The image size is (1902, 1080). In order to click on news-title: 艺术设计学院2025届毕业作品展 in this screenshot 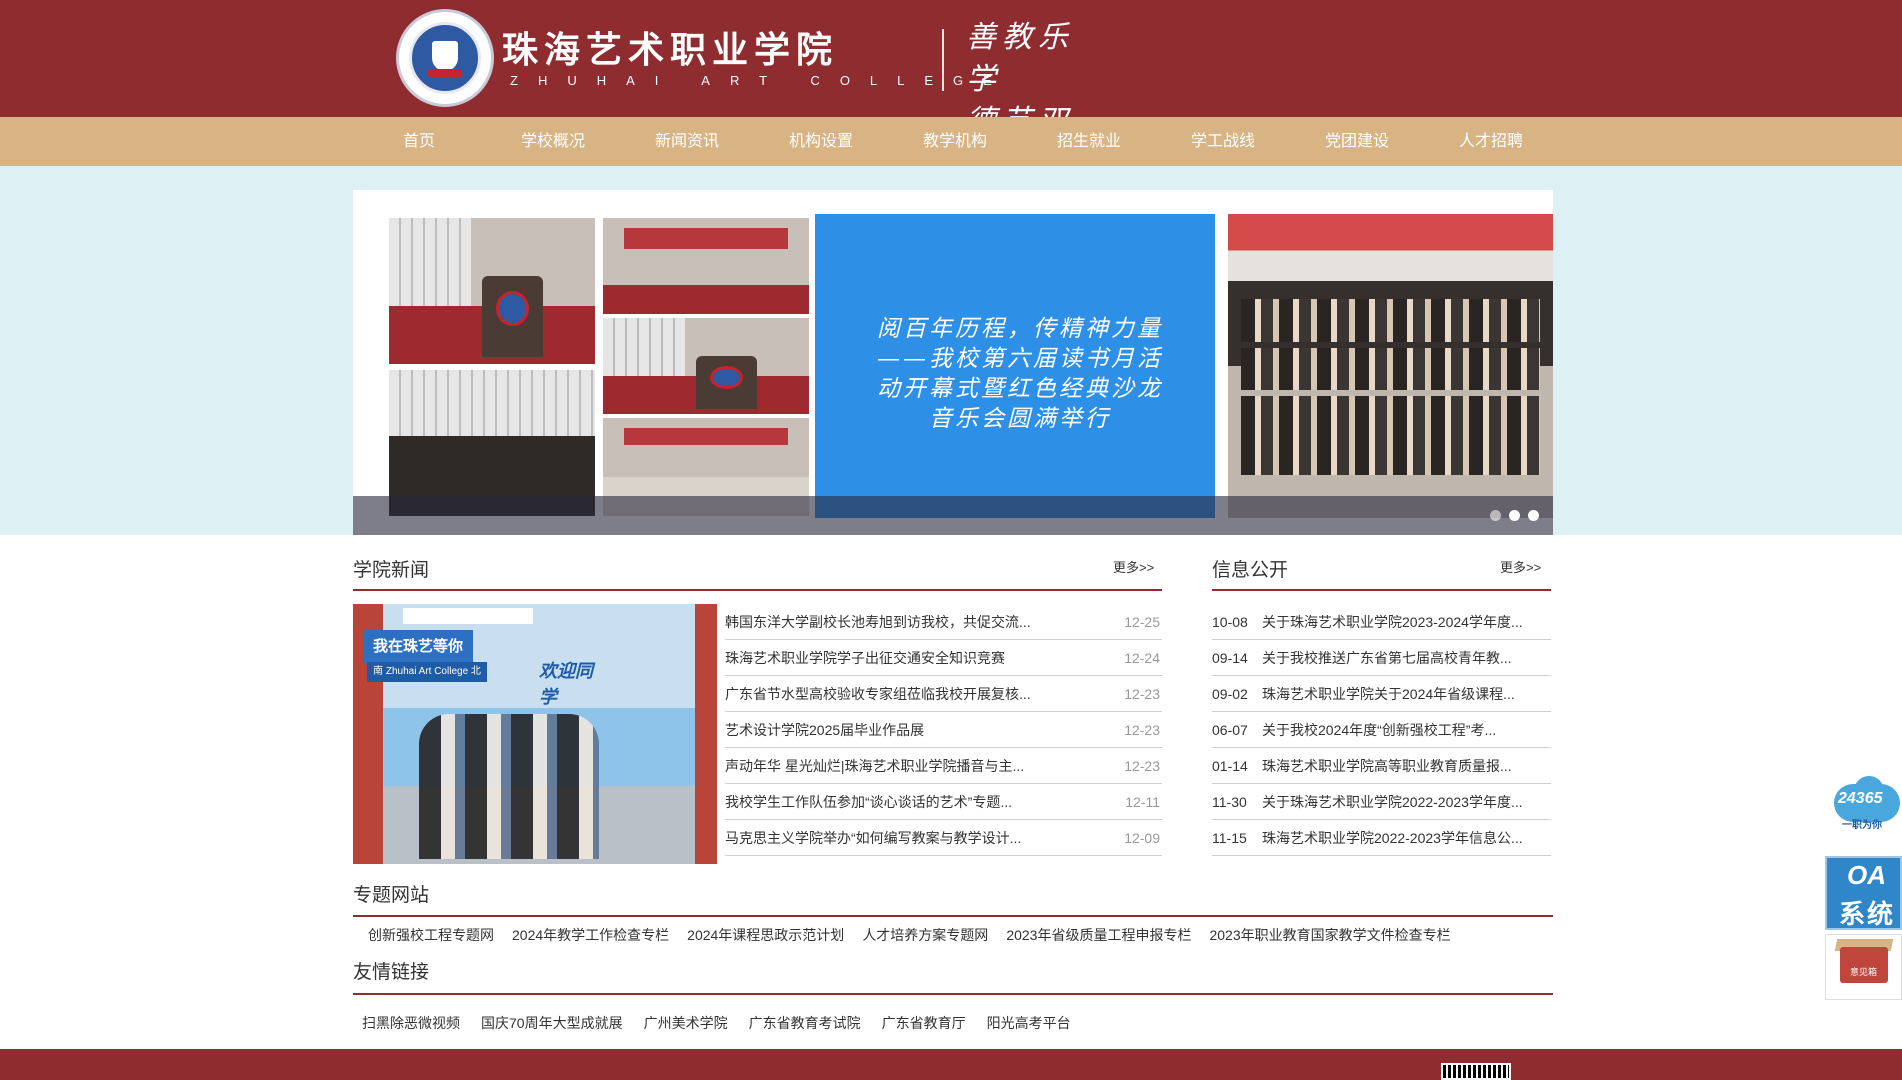, I will do `click(825, 729)`.